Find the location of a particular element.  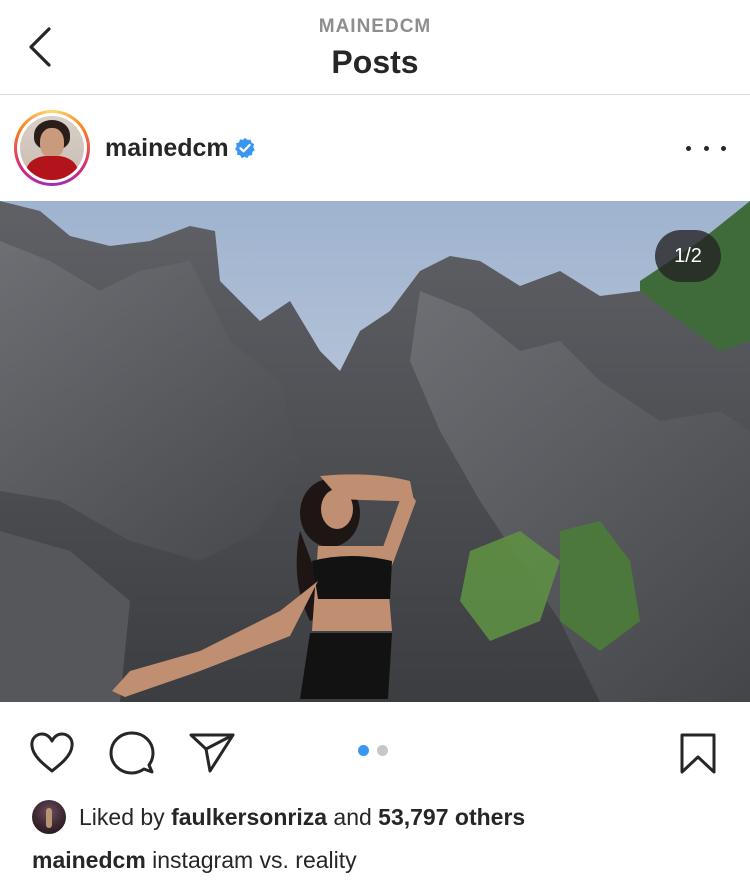

avatar-image is located at coordinates (52, 148).